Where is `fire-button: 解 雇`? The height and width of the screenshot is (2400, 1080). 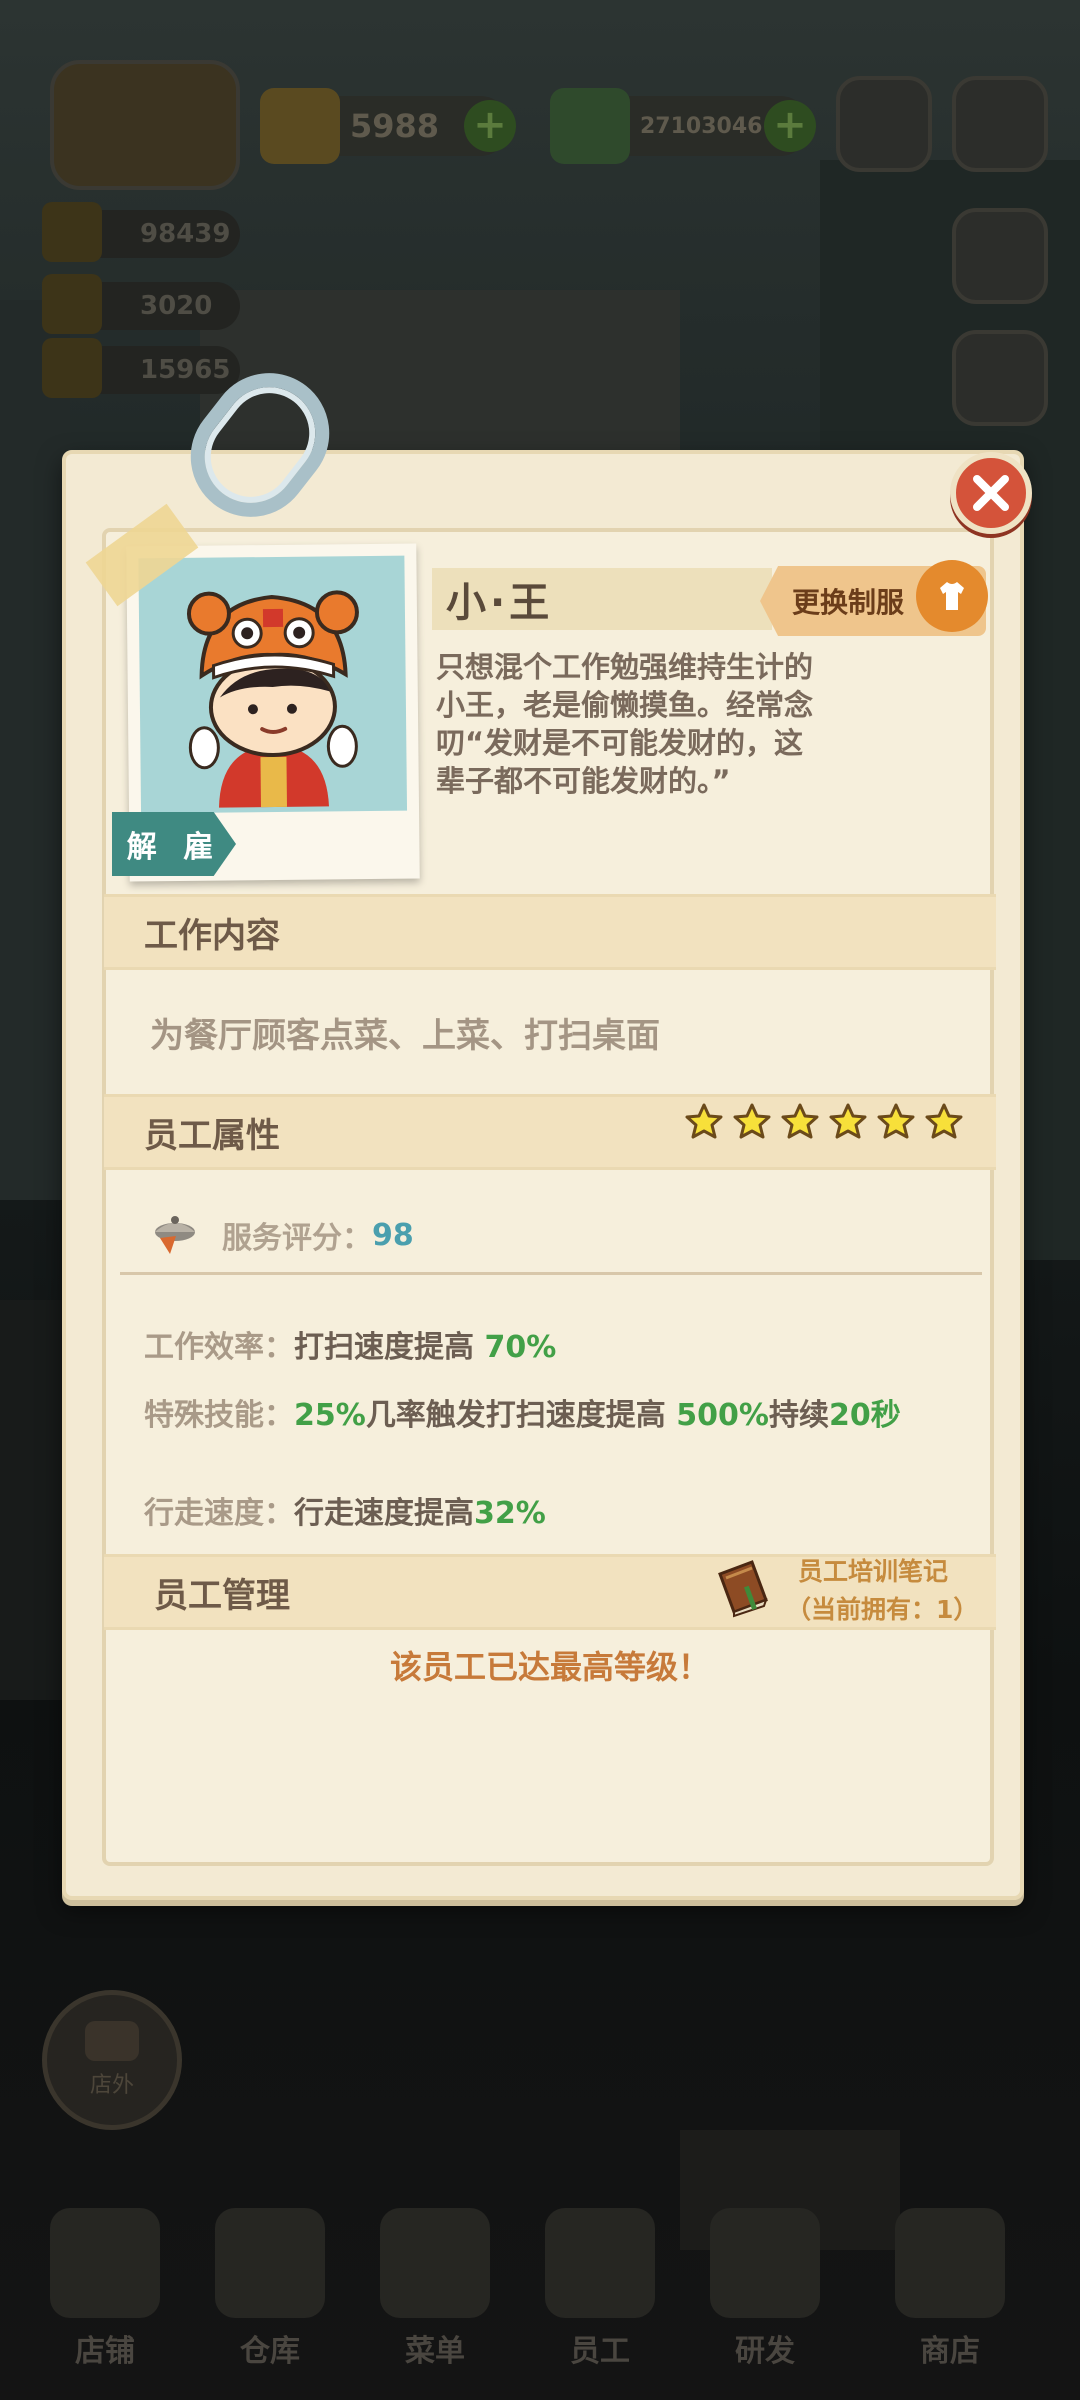 fire-button: 解 雇 is located at coordinates (174, 844).